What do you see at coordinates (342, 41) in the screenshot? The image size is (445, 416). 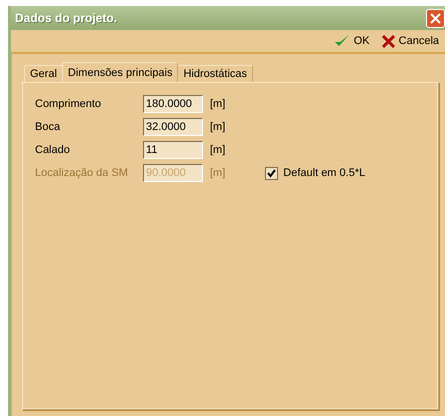 I see `check-icon` at bounding box center [342, 41].